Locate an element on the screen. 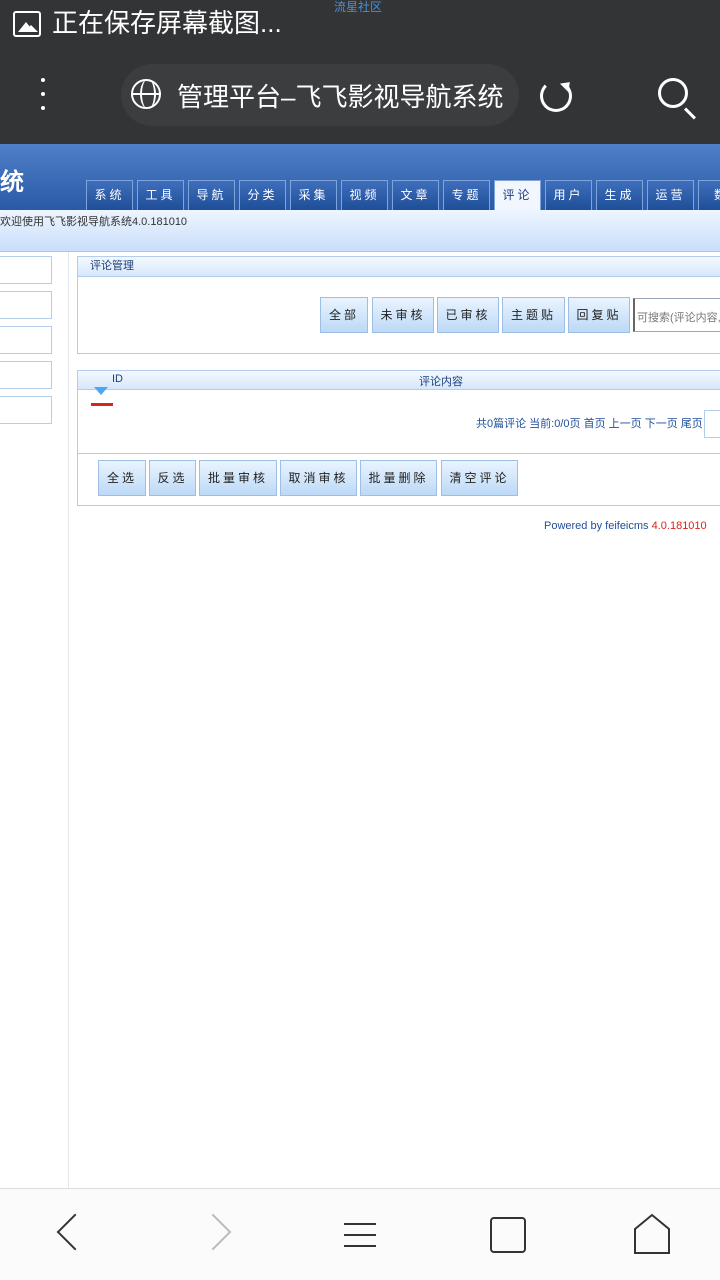  forward-icon is located at coordinates (222, 1235).